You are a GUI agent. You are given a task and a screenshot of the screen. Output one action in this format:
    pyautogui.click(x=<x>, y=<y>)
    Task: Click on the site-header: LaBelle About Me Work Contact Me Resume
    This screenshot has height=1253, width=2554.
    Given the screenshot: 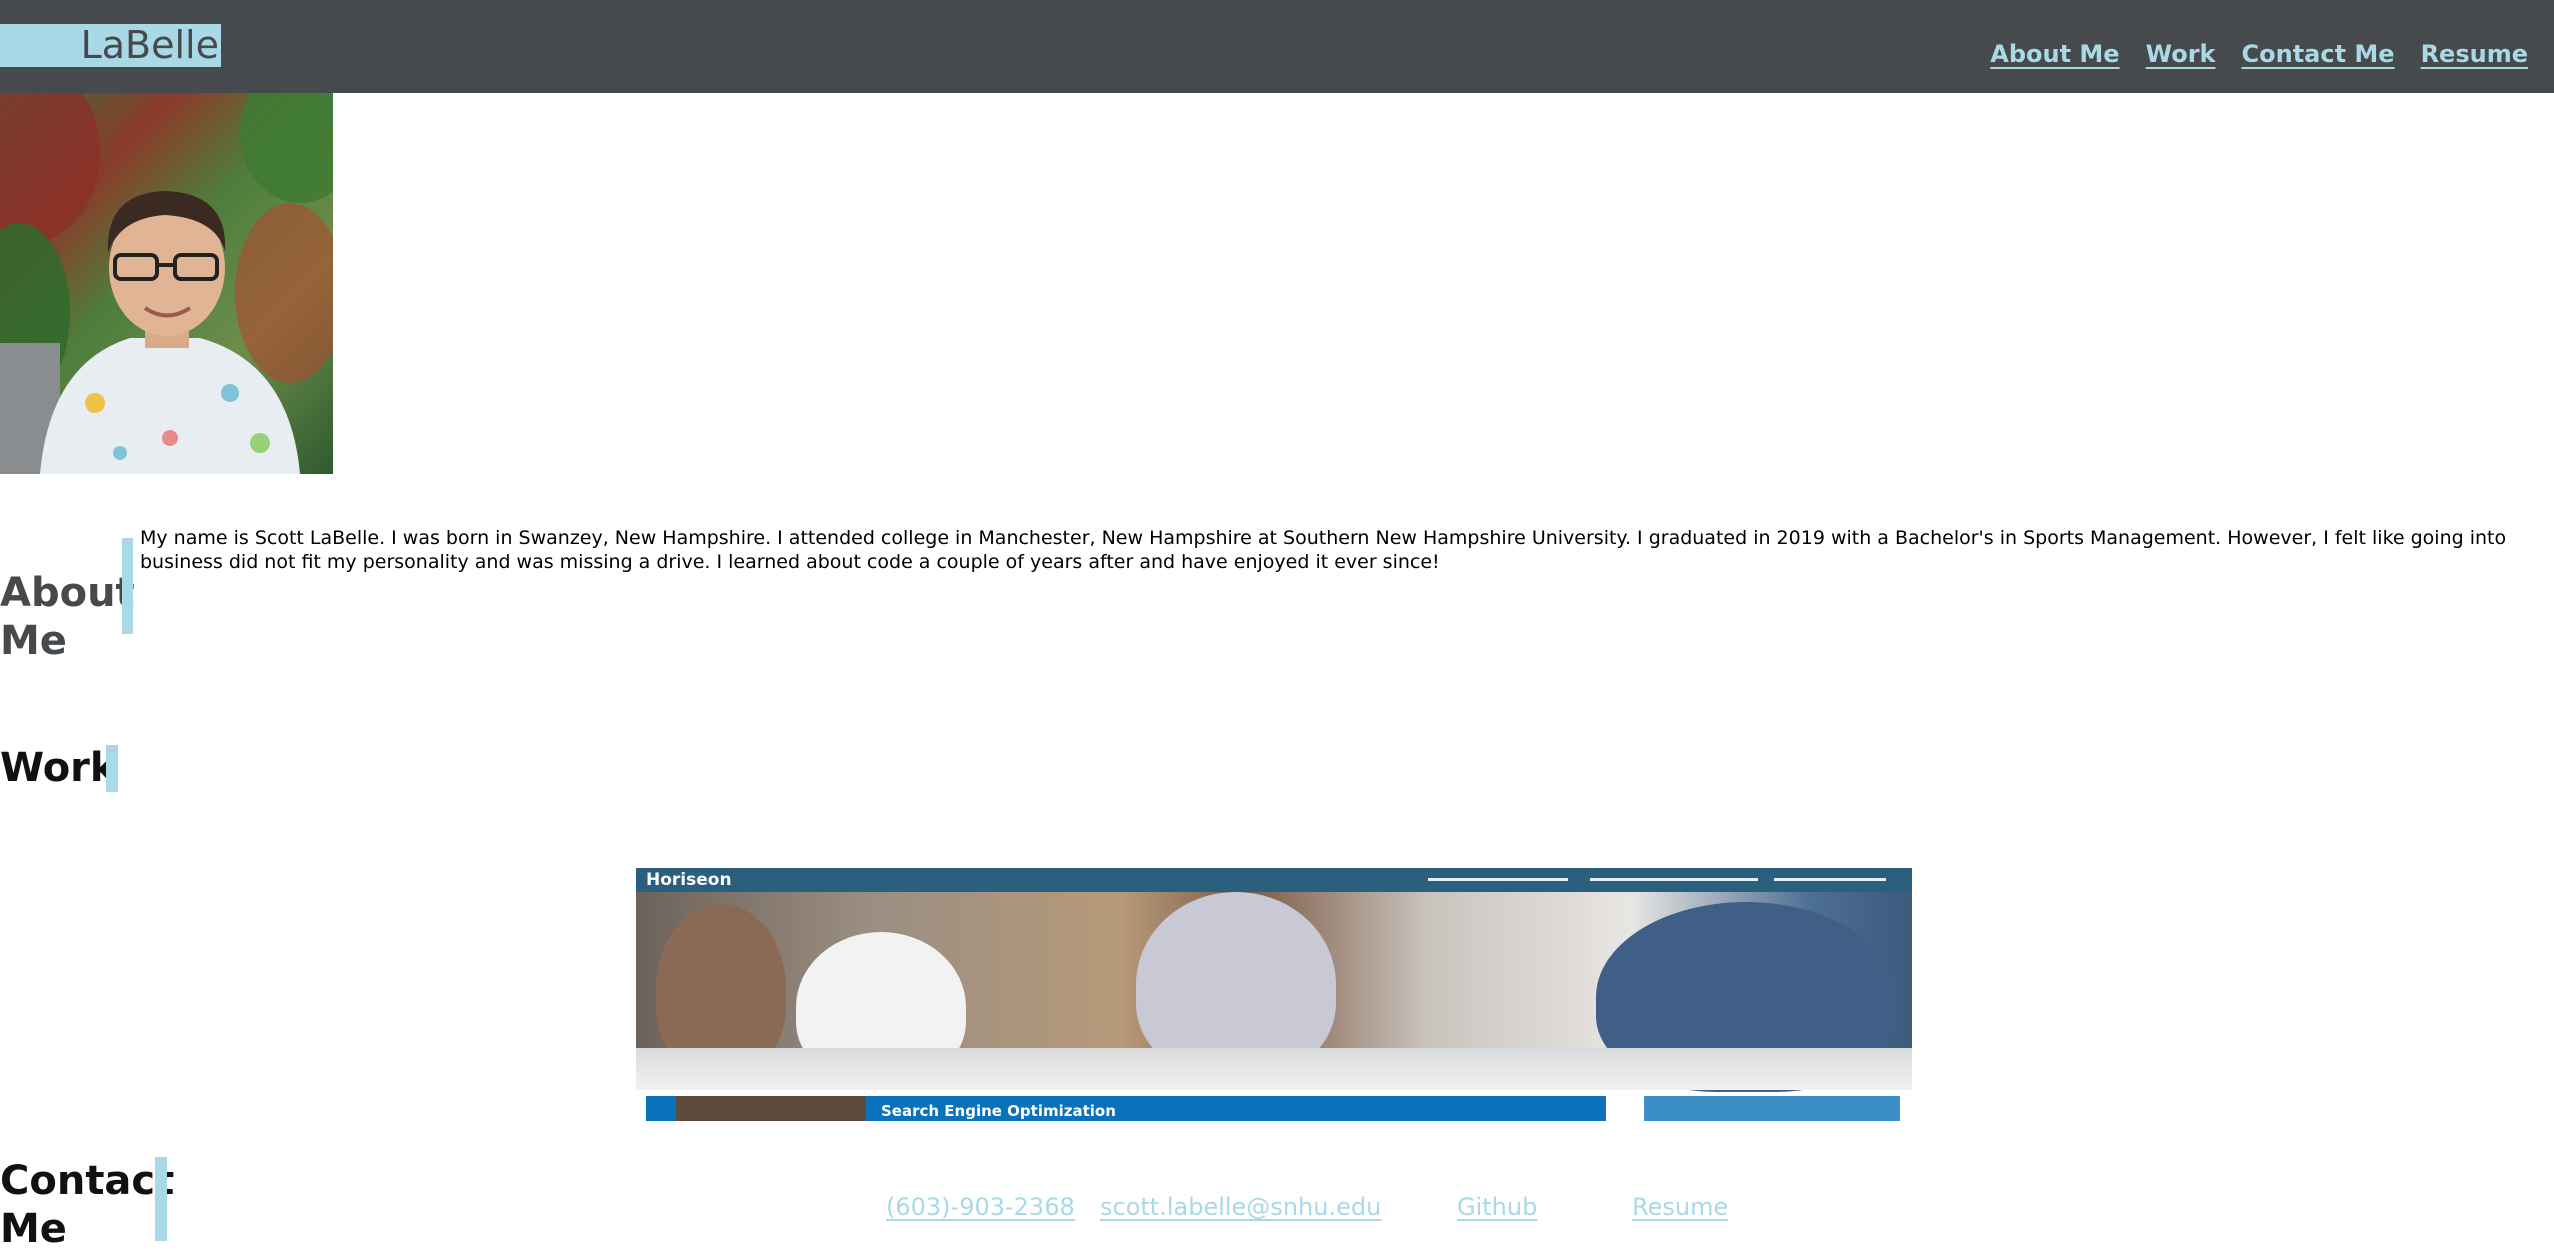 What is the action you would take?
    pyautogui.click(x=1277, y=46)
    